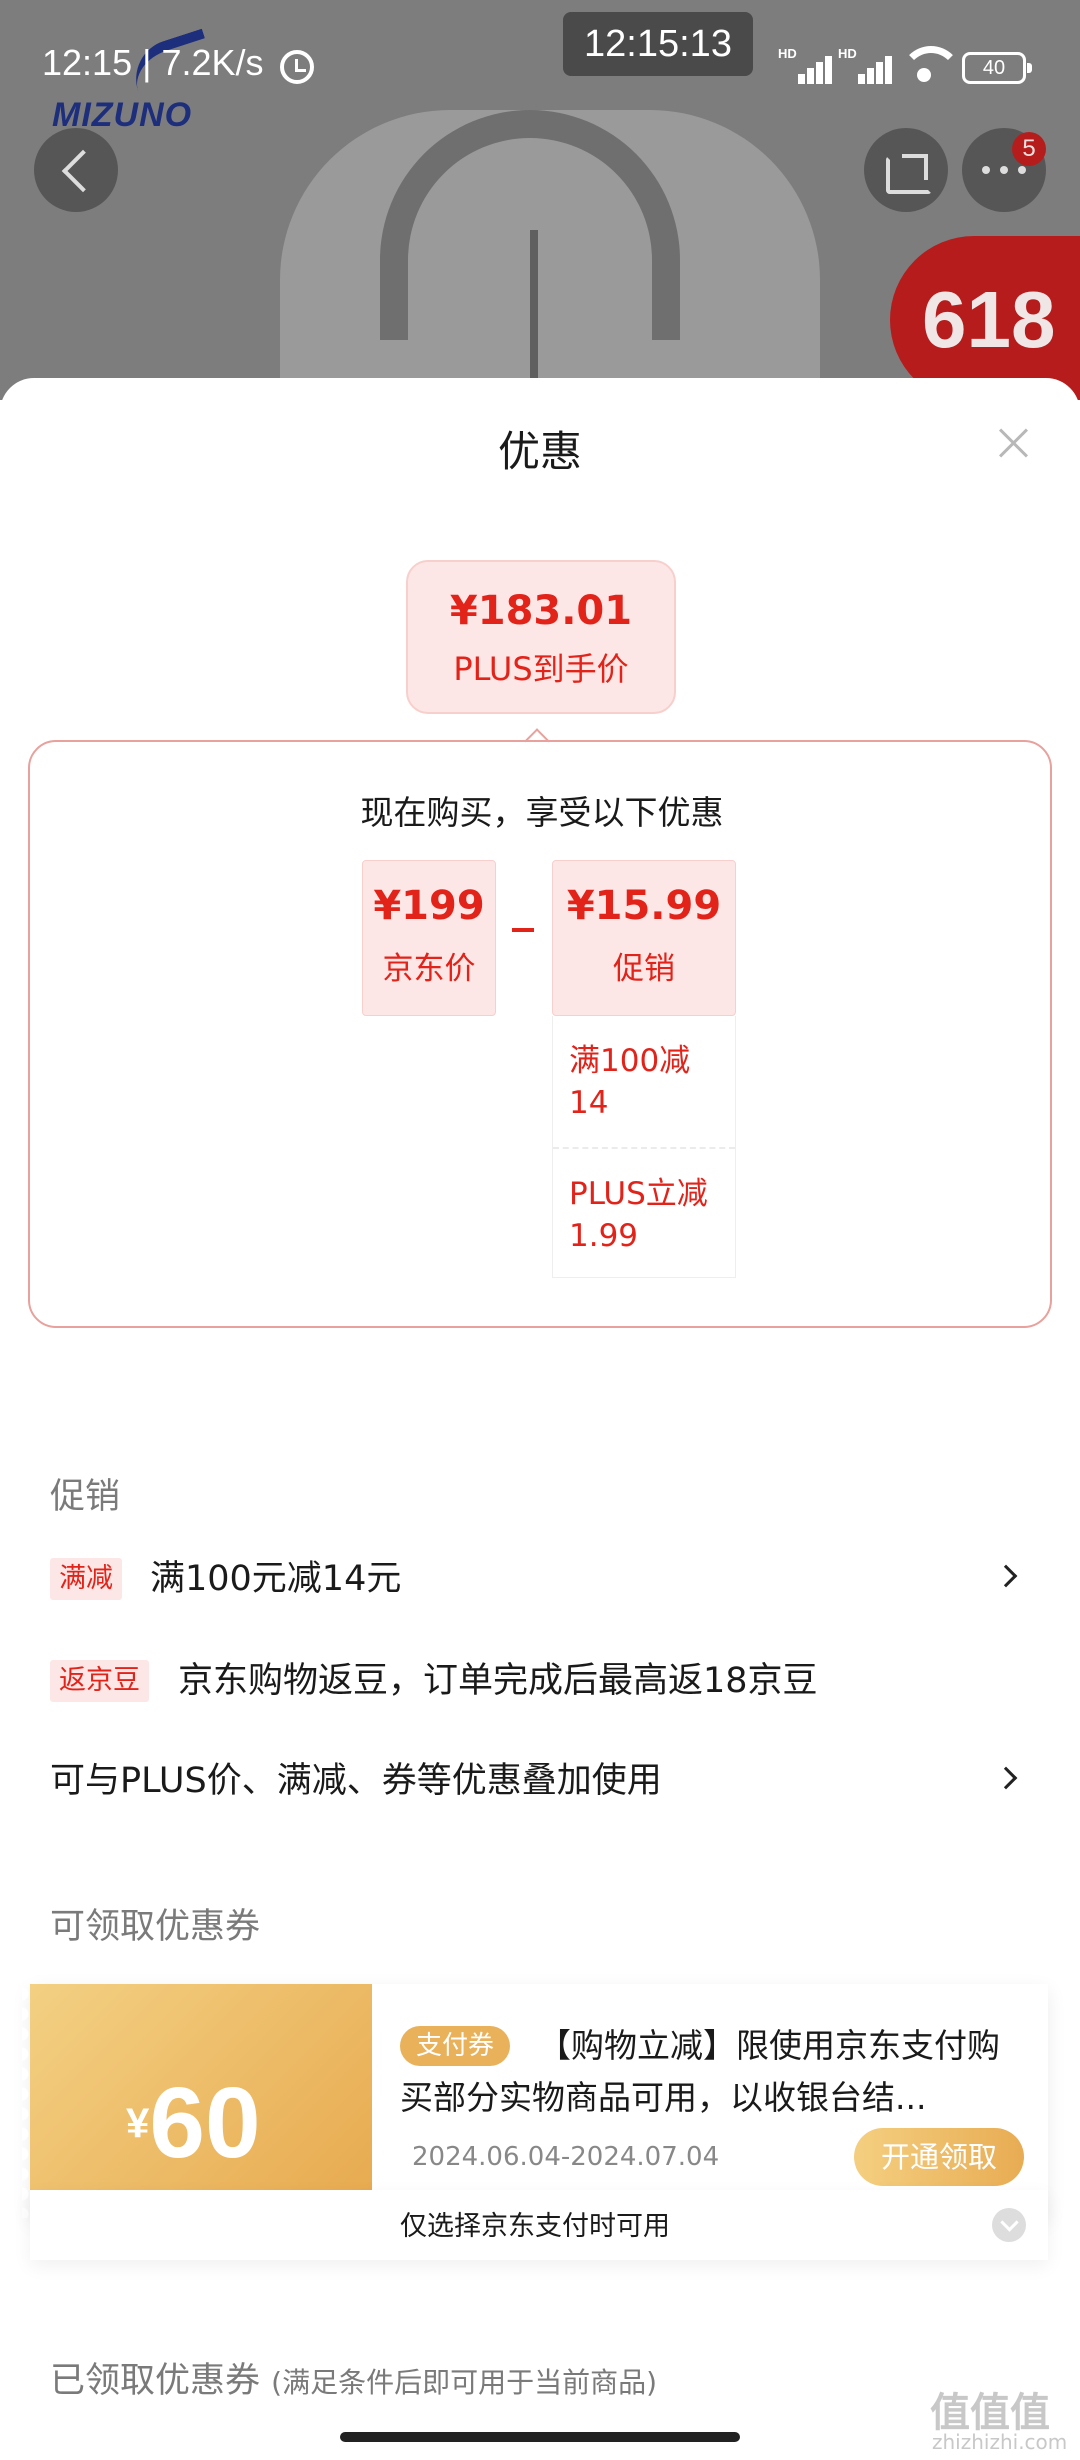 The image size is (1080, 2460). What do you see at coordinates (356, 1781) in the screenshot?
I see `promo-text: 可与PLUS价、满减、券等优惠叠加使用` at bounding box center [356, 1781].